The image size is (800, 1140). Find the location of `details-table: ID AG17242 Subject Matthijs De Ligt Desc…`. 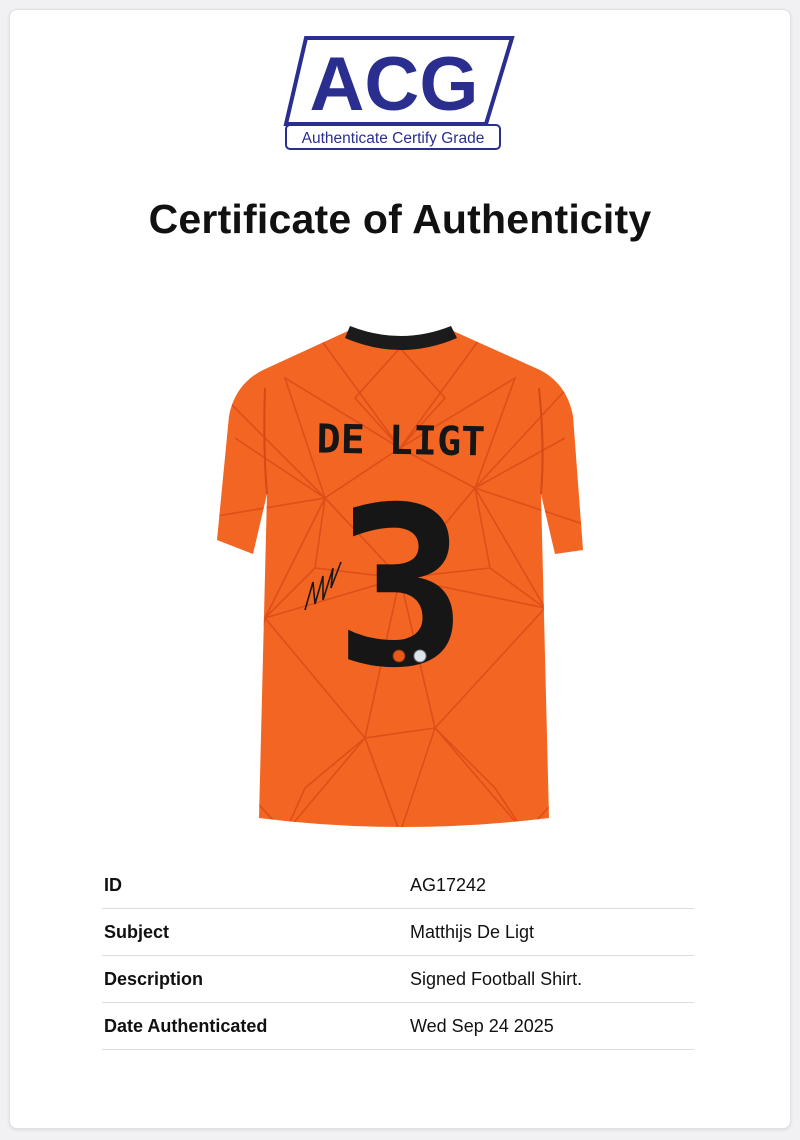

details-table: ID AG17242 Subject Matthijs De Ligt Desc… is located at coordinates (398, 956).